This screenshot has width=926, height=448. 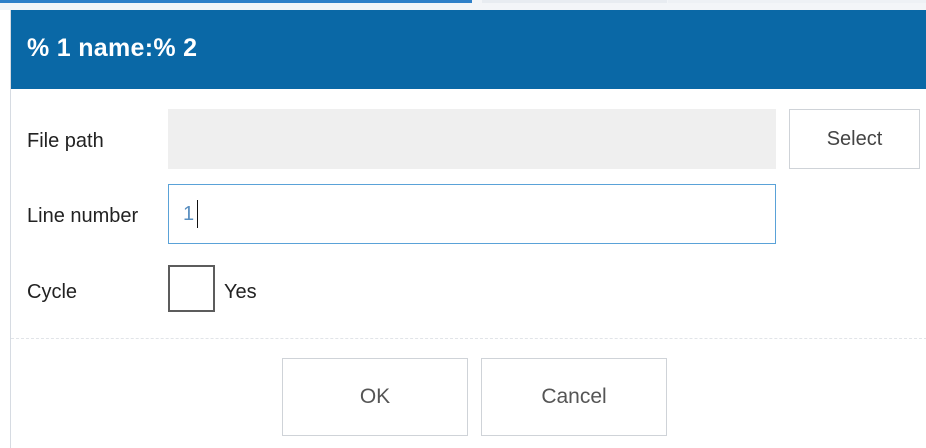 What do you see at coordinates (189, 214) in the screenshot?
I see `line-number-value: 1` at bounding box center [189, 214].